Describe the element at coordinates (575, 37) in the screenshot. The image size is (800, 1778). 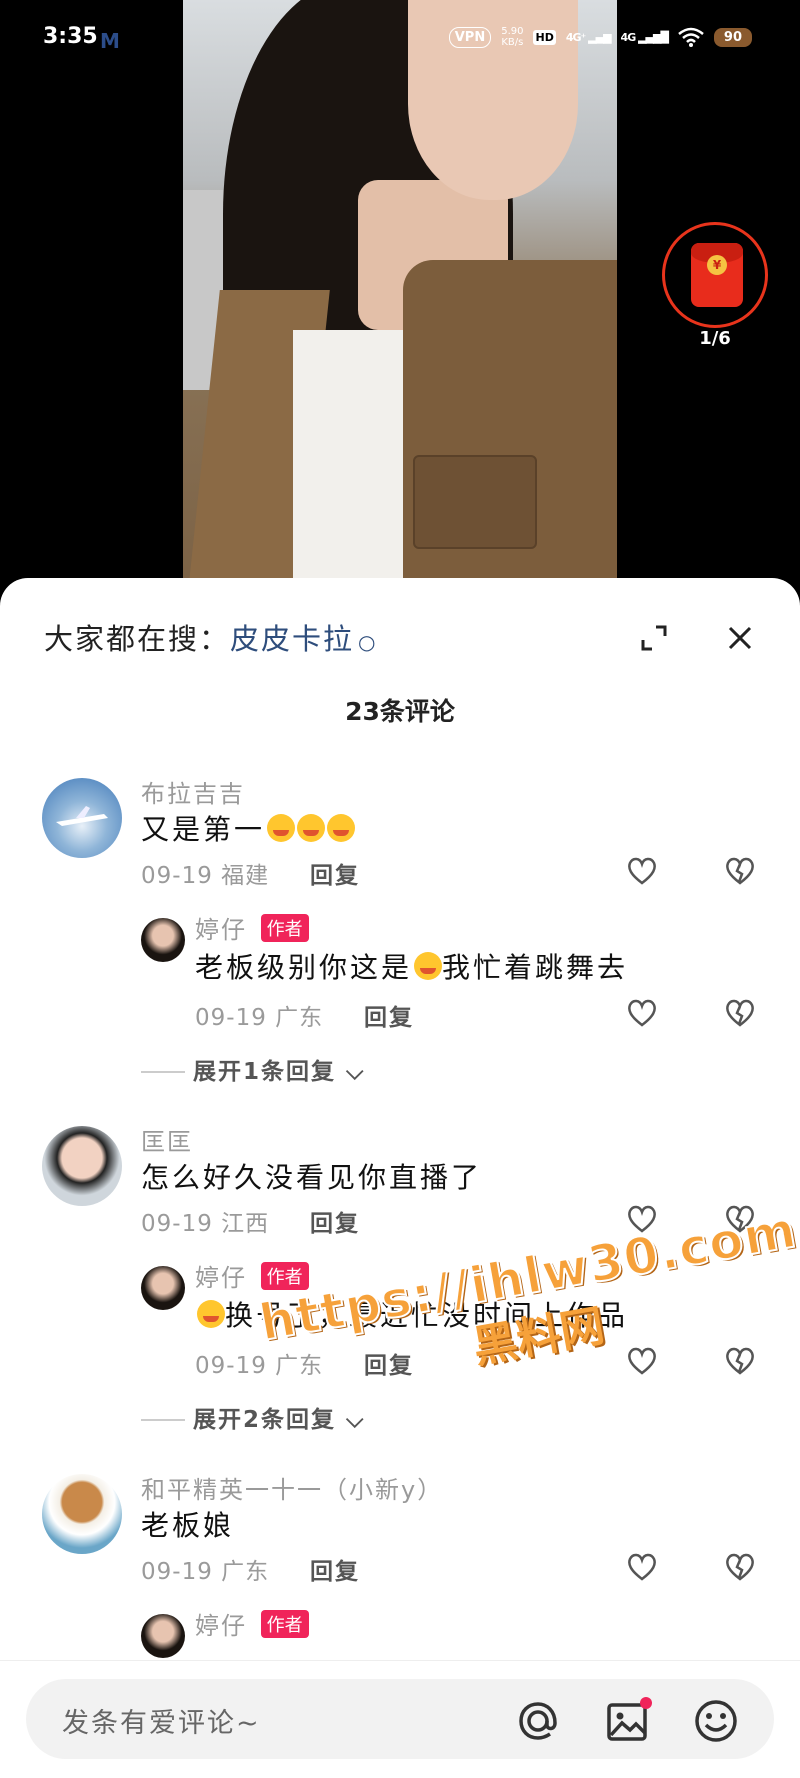
I see `signal-4g-plus-label: 4G⁺` at that location.